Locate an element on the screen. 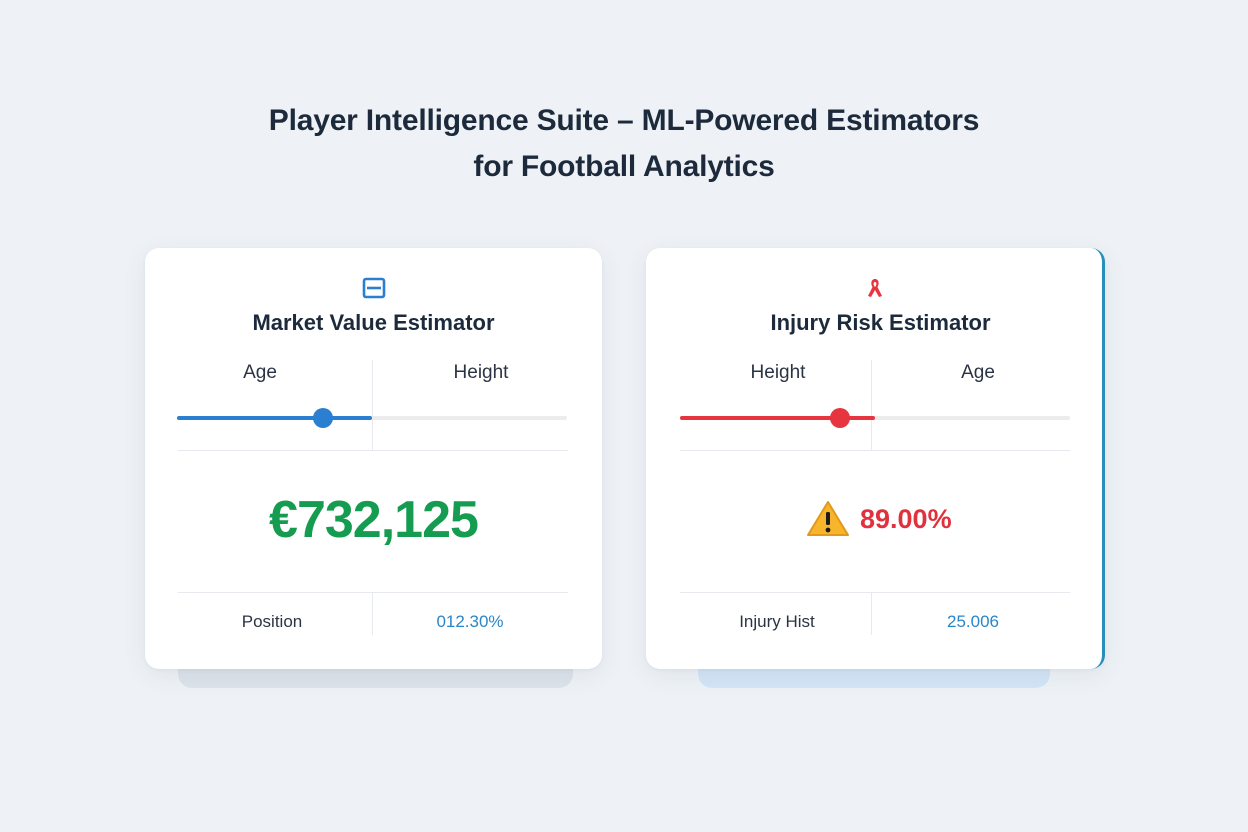  market-value-slider is located at coordinates (372, 418).